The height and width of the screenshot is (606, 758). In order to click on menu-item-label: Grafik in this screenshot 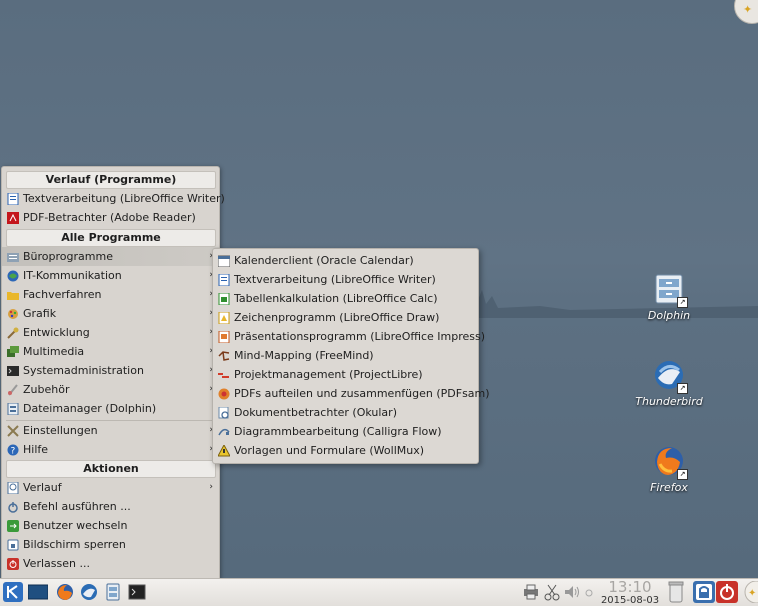, I will do `click(40, 313)`.